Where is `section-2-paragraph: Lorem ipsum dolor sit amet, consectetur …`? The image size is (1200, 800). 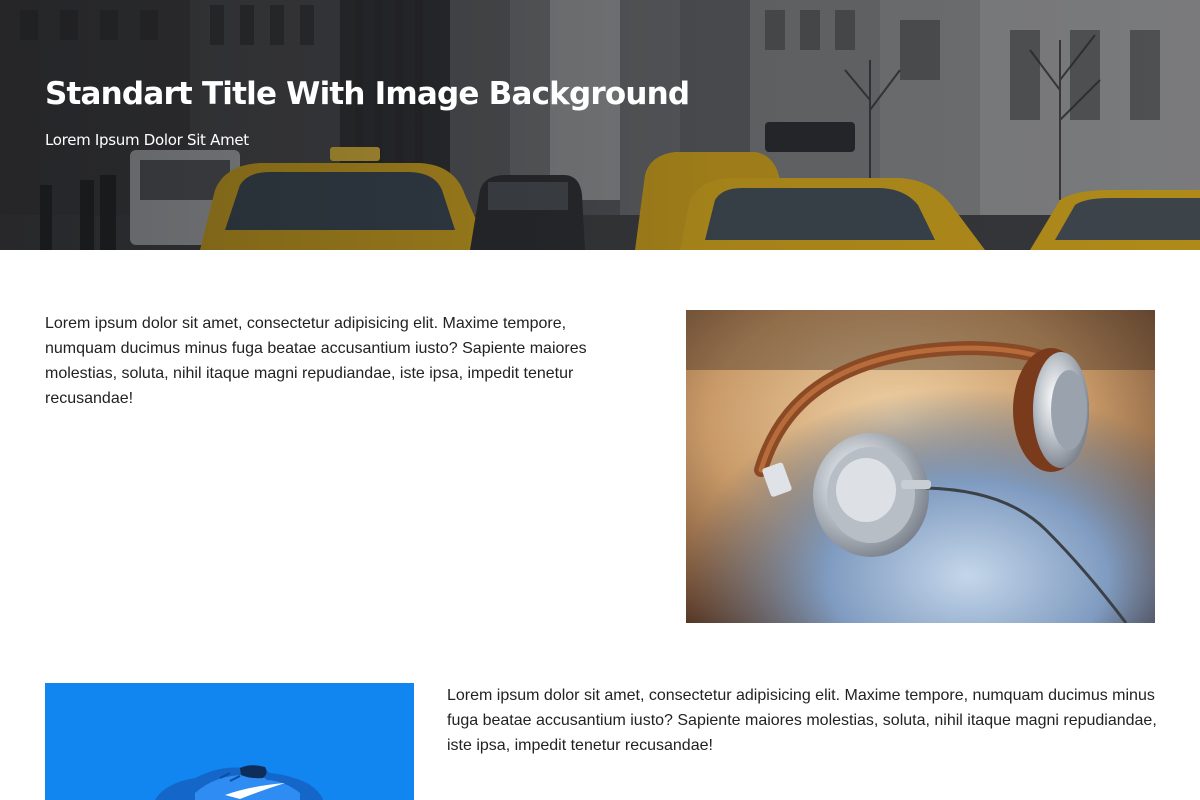 section-2-paragraph: Lorem ipsum dolor sit amet, consectetur … is located at coordinates (802, 720).